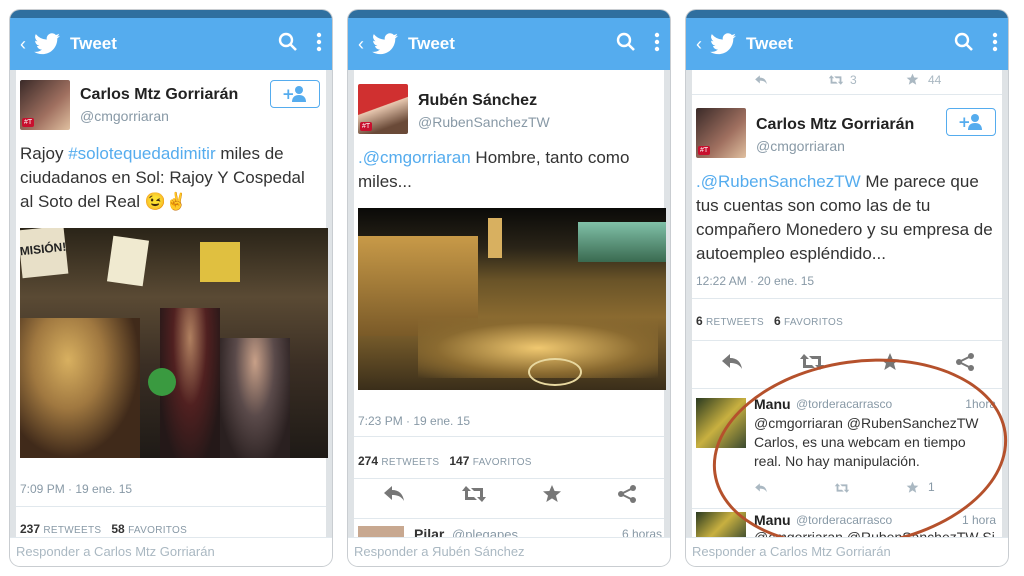 This screenshot has height=576, width=1024. I want to click on mention-link: .@cmgorriaran, so click(414, 157).